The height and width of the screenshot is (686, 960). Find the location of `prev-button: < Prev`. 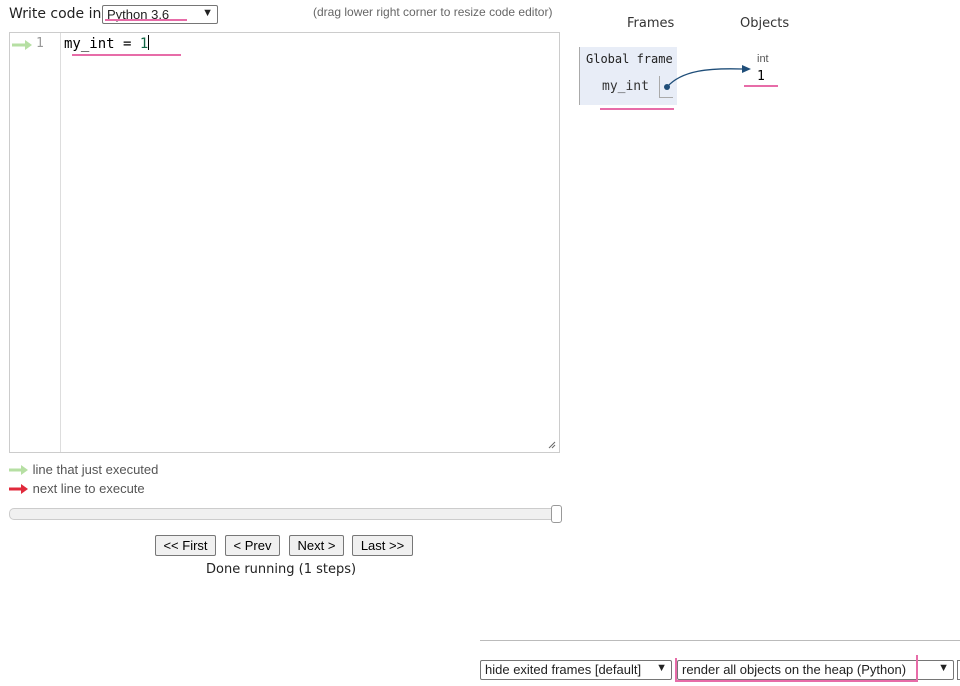

prev-button: < Prev is located at coordinates (252, 545).